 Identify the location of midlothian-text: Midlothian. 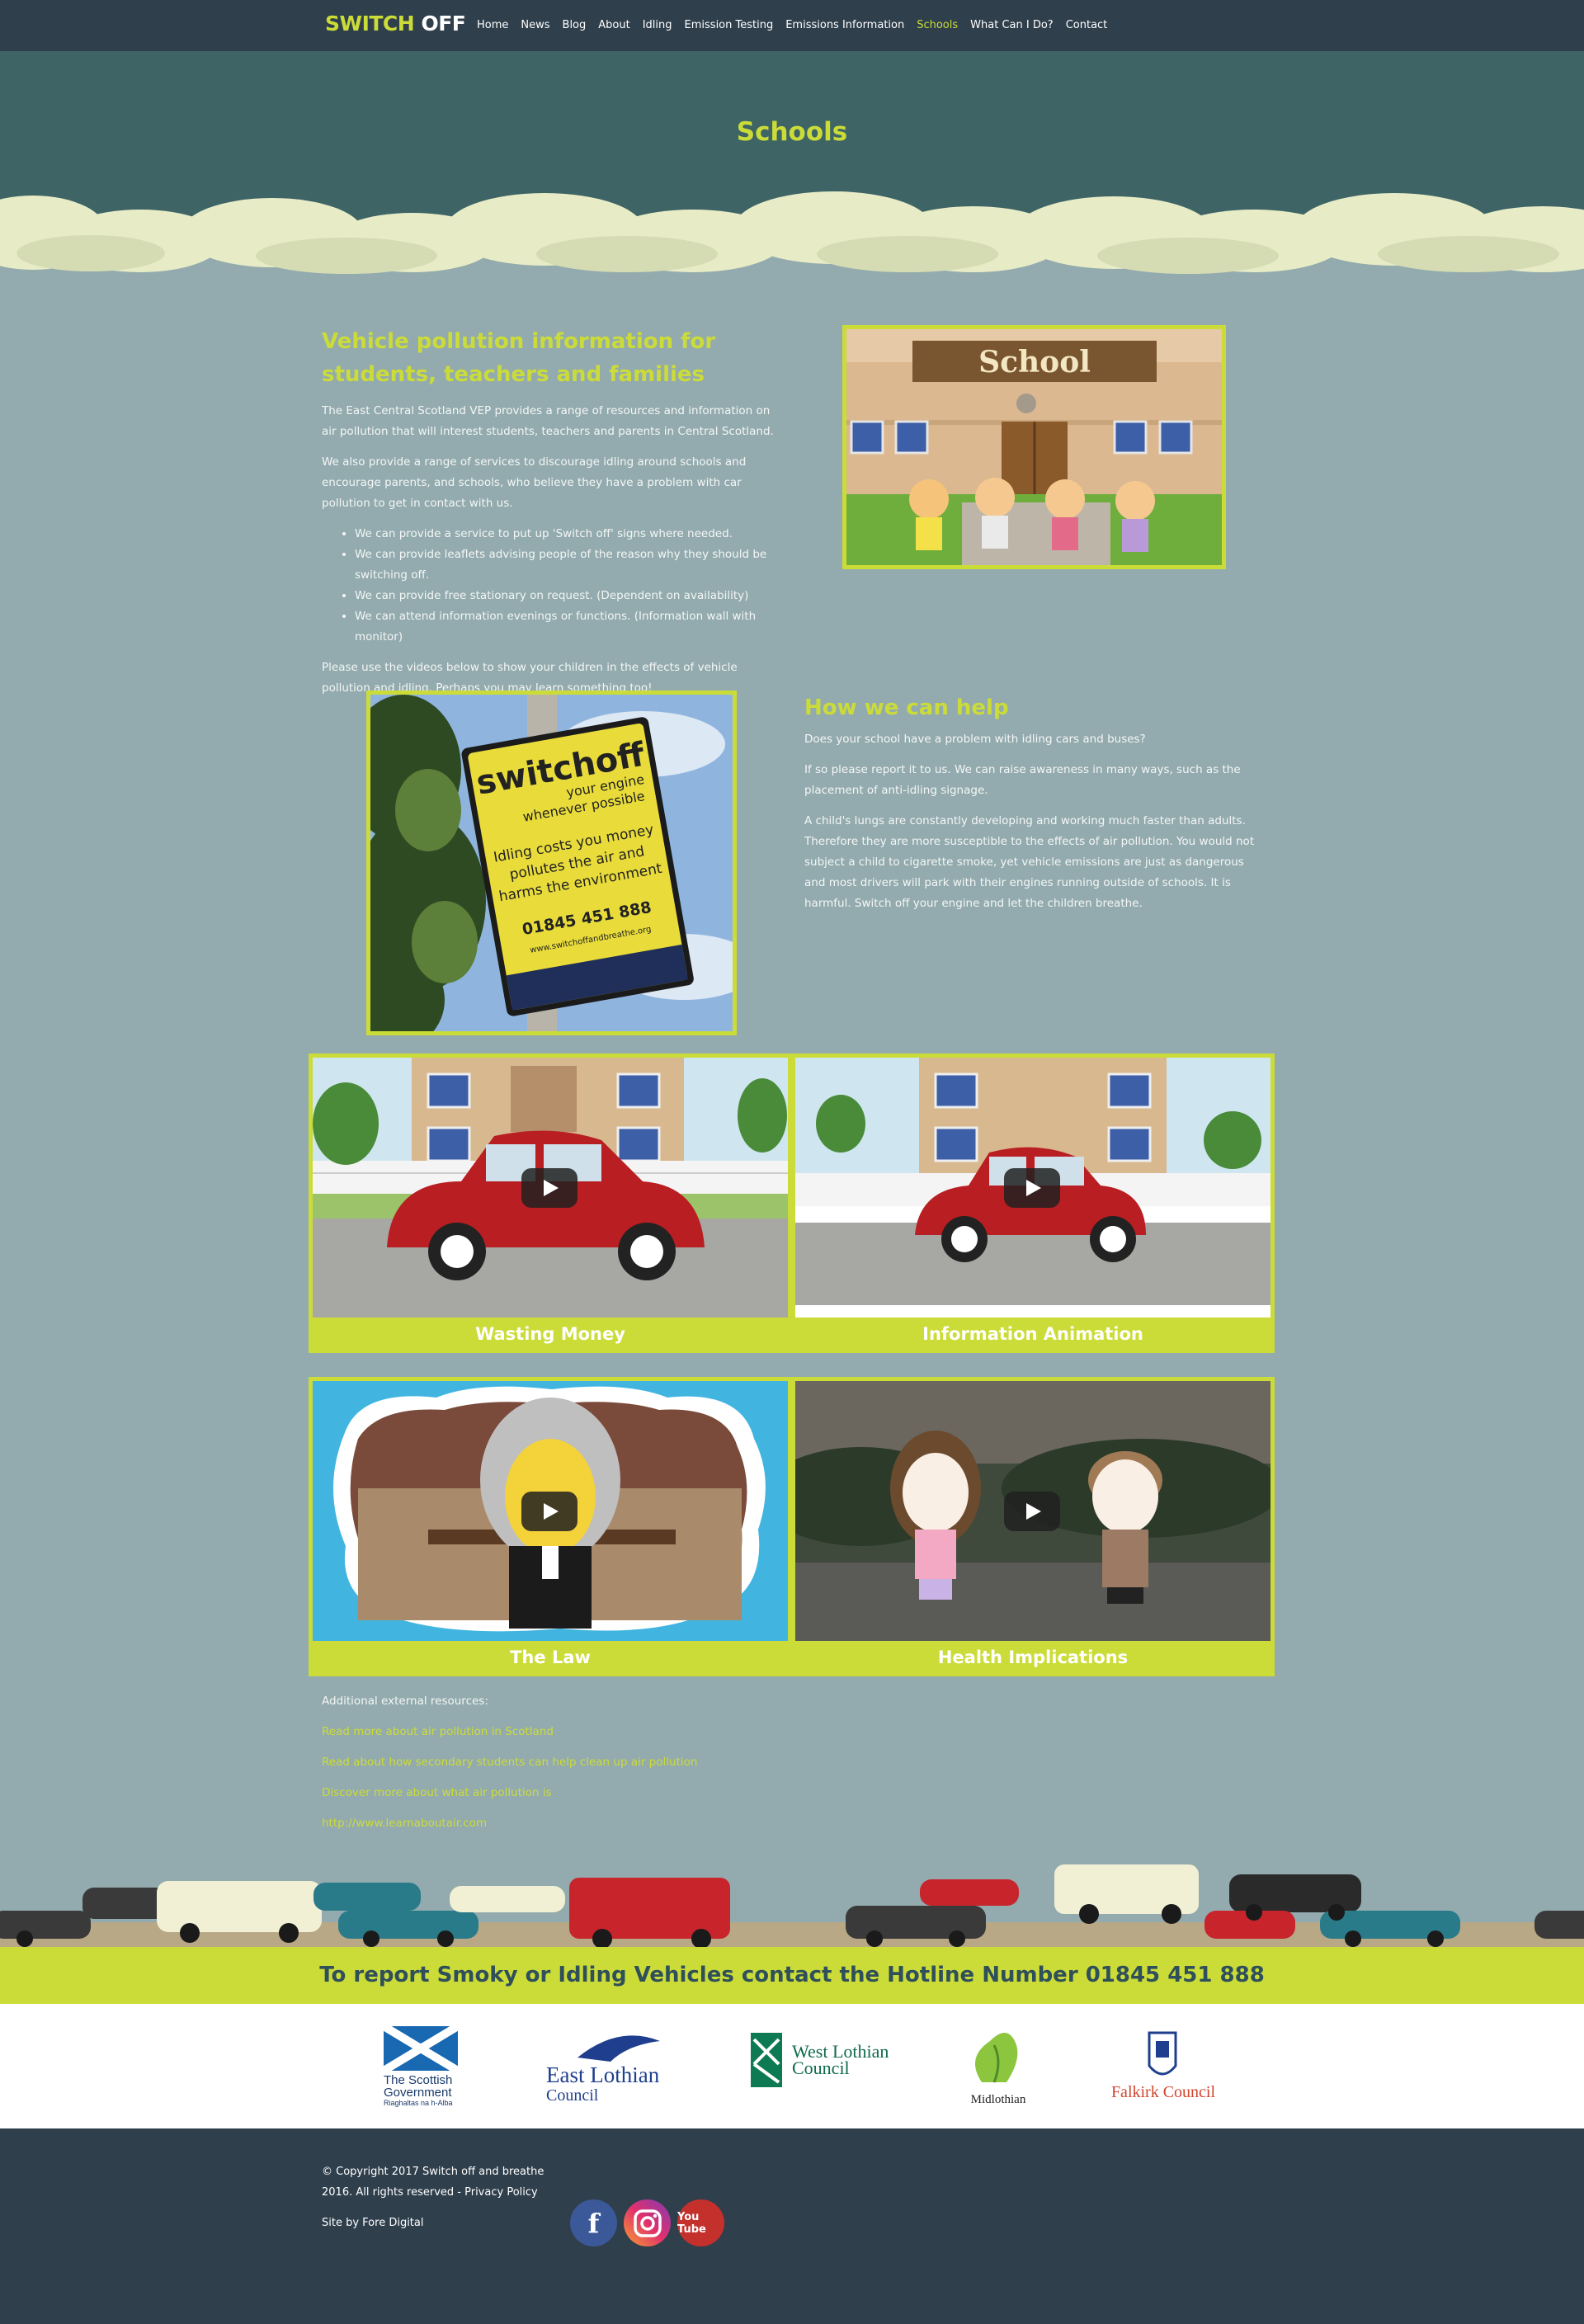
(998, 2099).